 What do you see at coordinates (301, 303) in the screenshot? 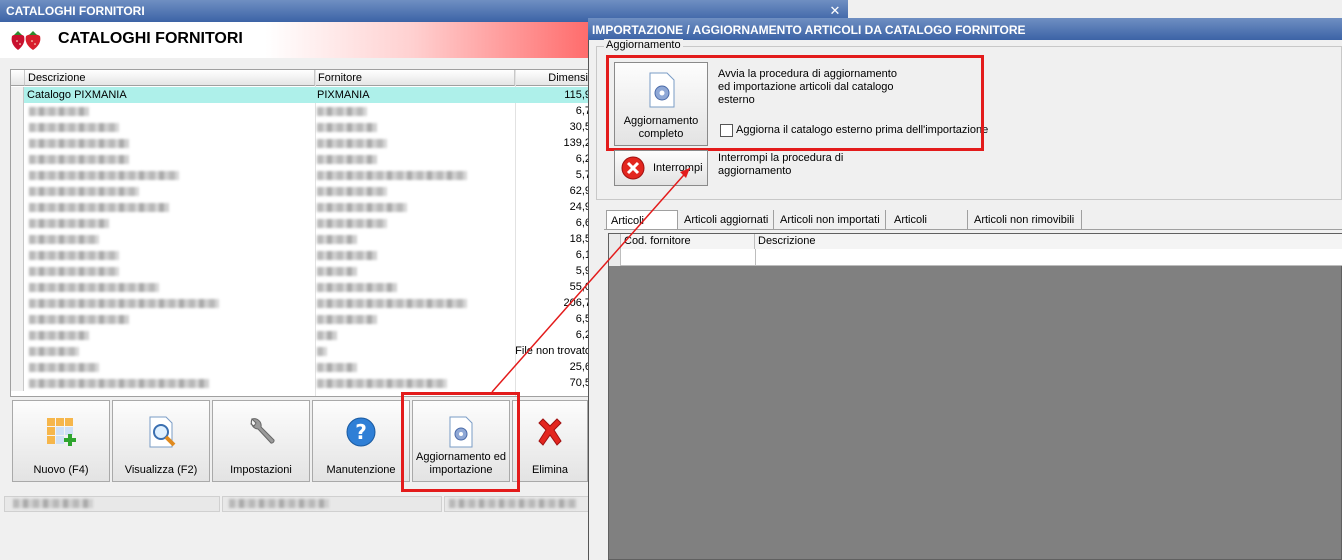
I see `table-row: 206,7` at bounding box center [301, 303].